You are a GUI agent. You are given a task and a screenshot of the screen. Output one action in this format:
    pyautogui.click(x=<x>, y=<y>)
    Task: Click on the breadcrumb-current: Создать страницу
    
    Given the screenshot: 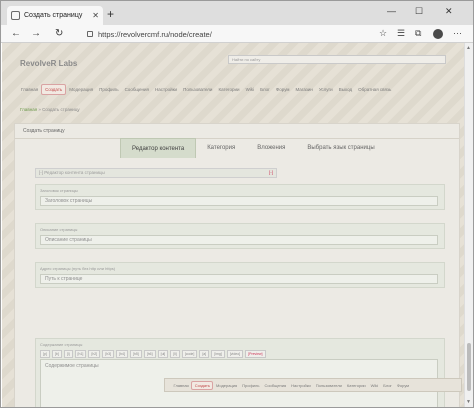 What is the action you would take?
    pyautogui.click(x=61, y=109)
    